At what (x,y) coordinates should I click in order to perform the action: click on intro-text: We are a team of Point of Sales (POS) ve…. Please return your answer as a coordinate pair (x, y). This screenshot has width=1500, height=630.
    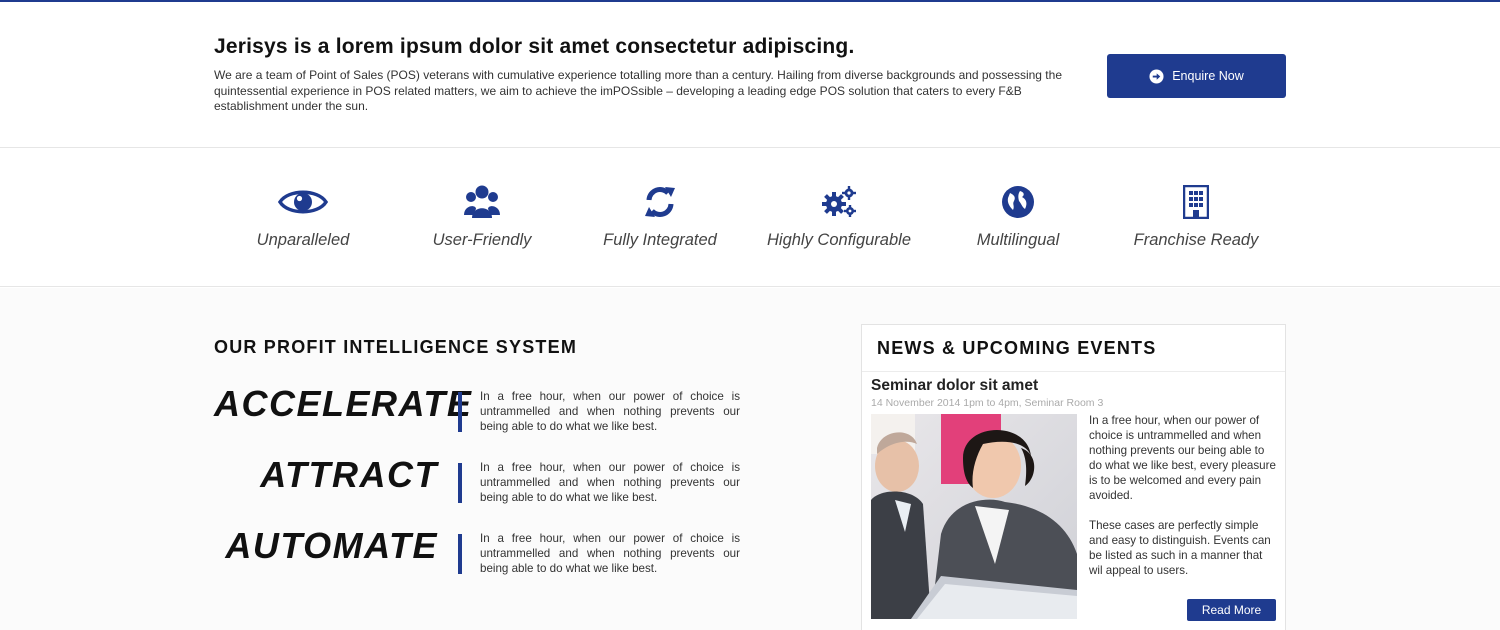
    Looking at the image, I should click on (638, 90).